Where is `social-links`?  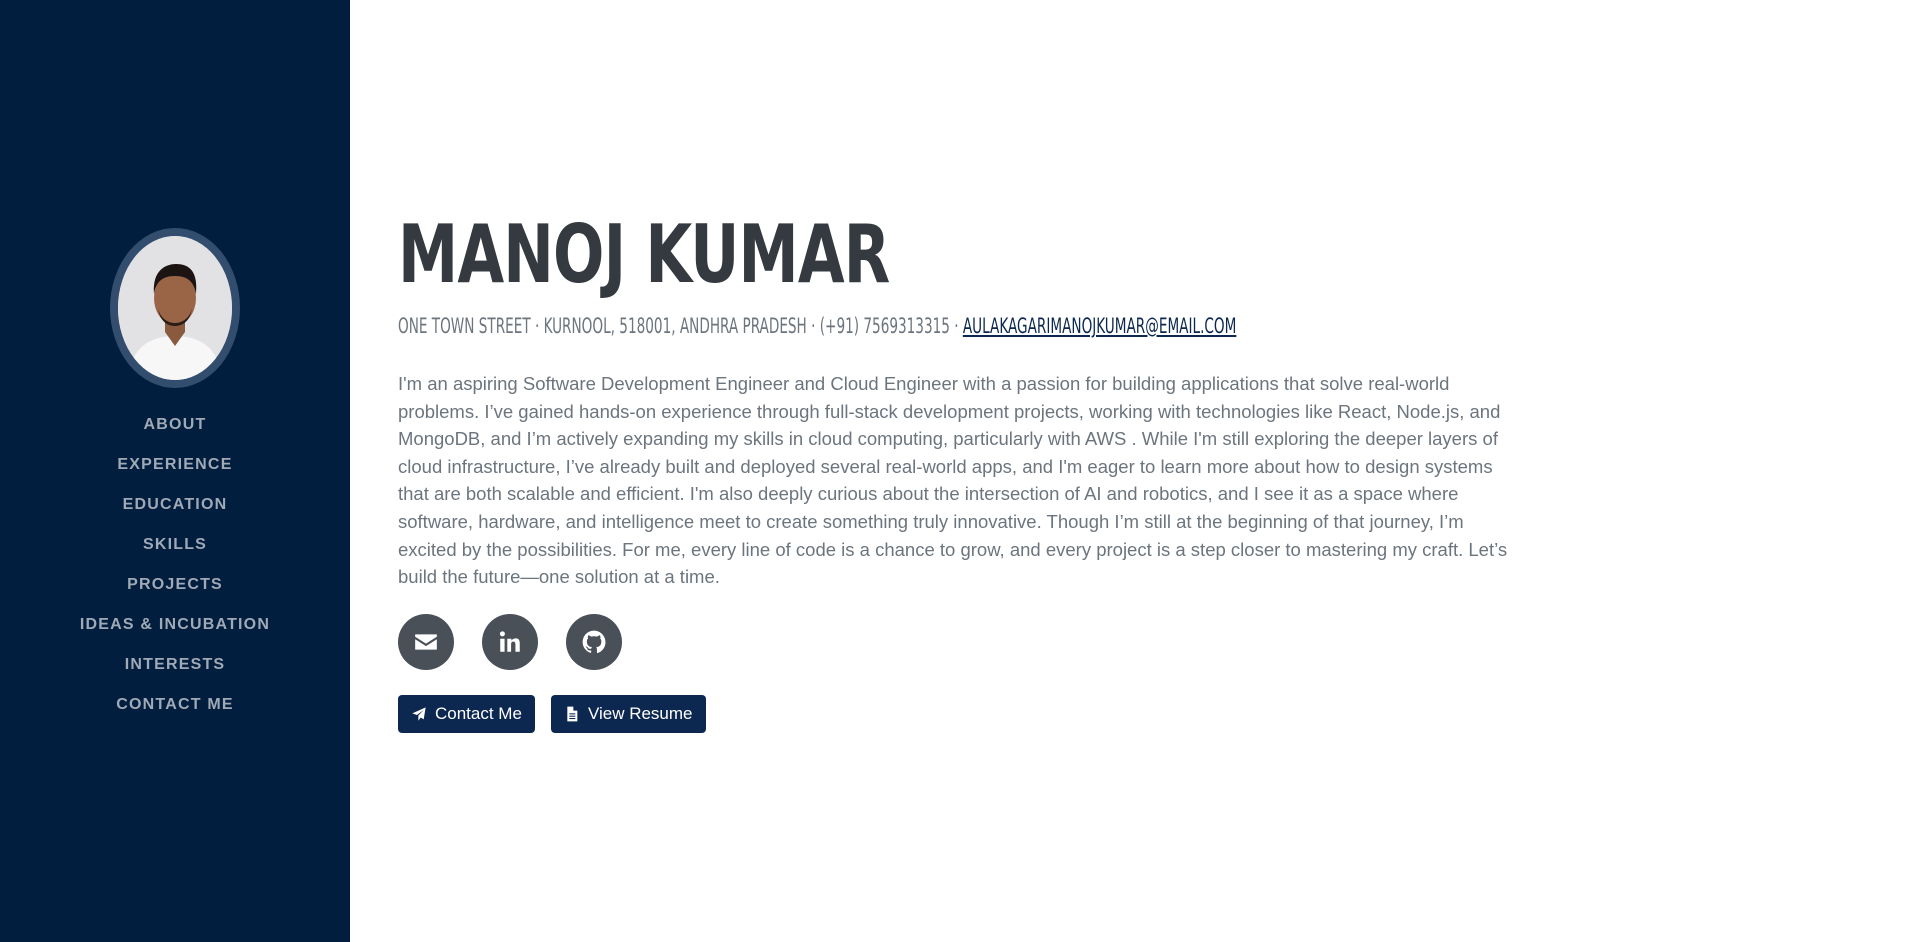
social-links is located at coordinates (510, 642).